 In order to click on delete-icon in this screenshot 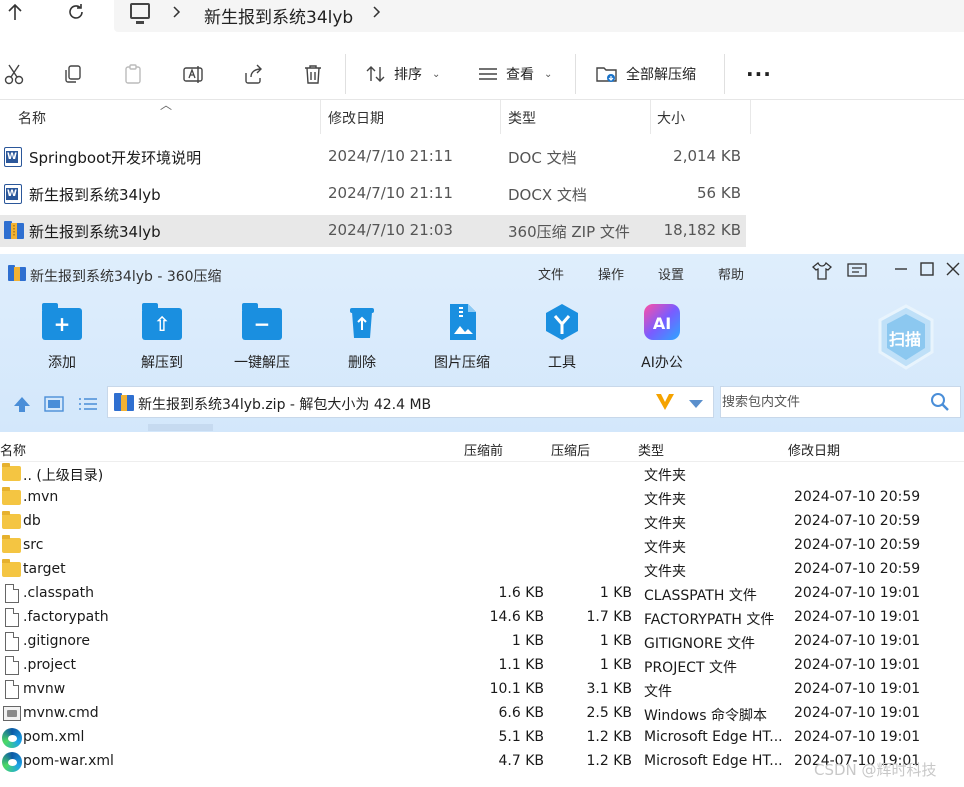, I will do `click(313, 74)`.